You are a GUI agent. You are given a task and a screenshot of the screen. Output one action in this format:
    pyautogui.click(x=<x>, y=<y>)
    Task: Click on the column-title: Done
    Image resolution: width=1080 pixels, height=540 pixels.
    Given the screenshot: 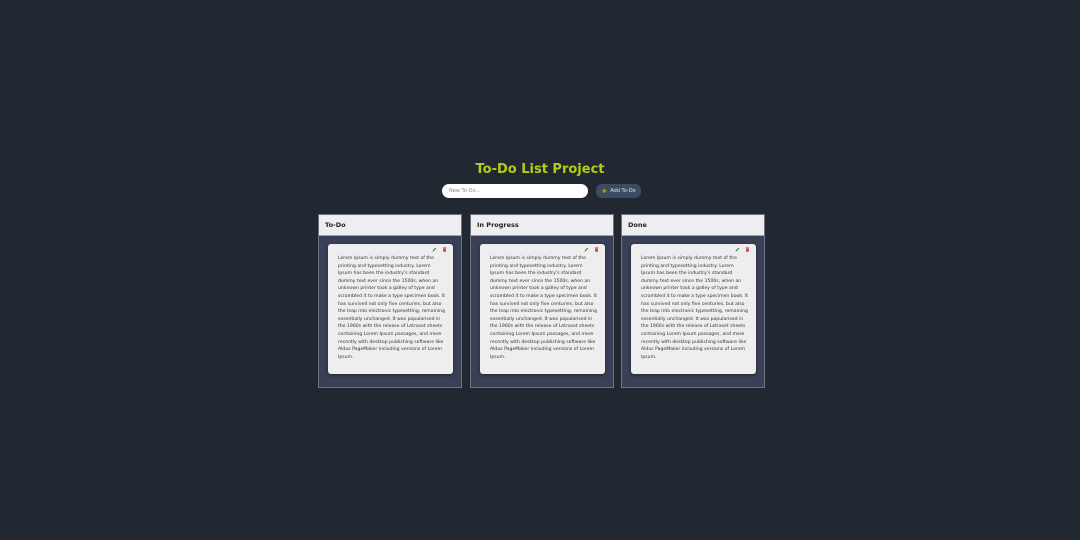 What is the action you would take?
    pyautogui.click(x=693, y=225)
    